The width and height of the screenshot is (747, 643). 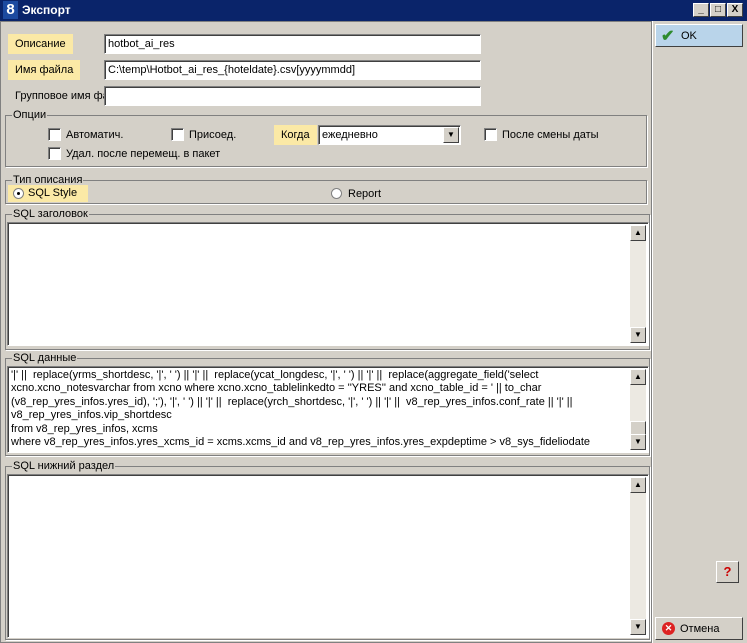 I want to click on when-value: ежедневно, so click(x=350, y=135).